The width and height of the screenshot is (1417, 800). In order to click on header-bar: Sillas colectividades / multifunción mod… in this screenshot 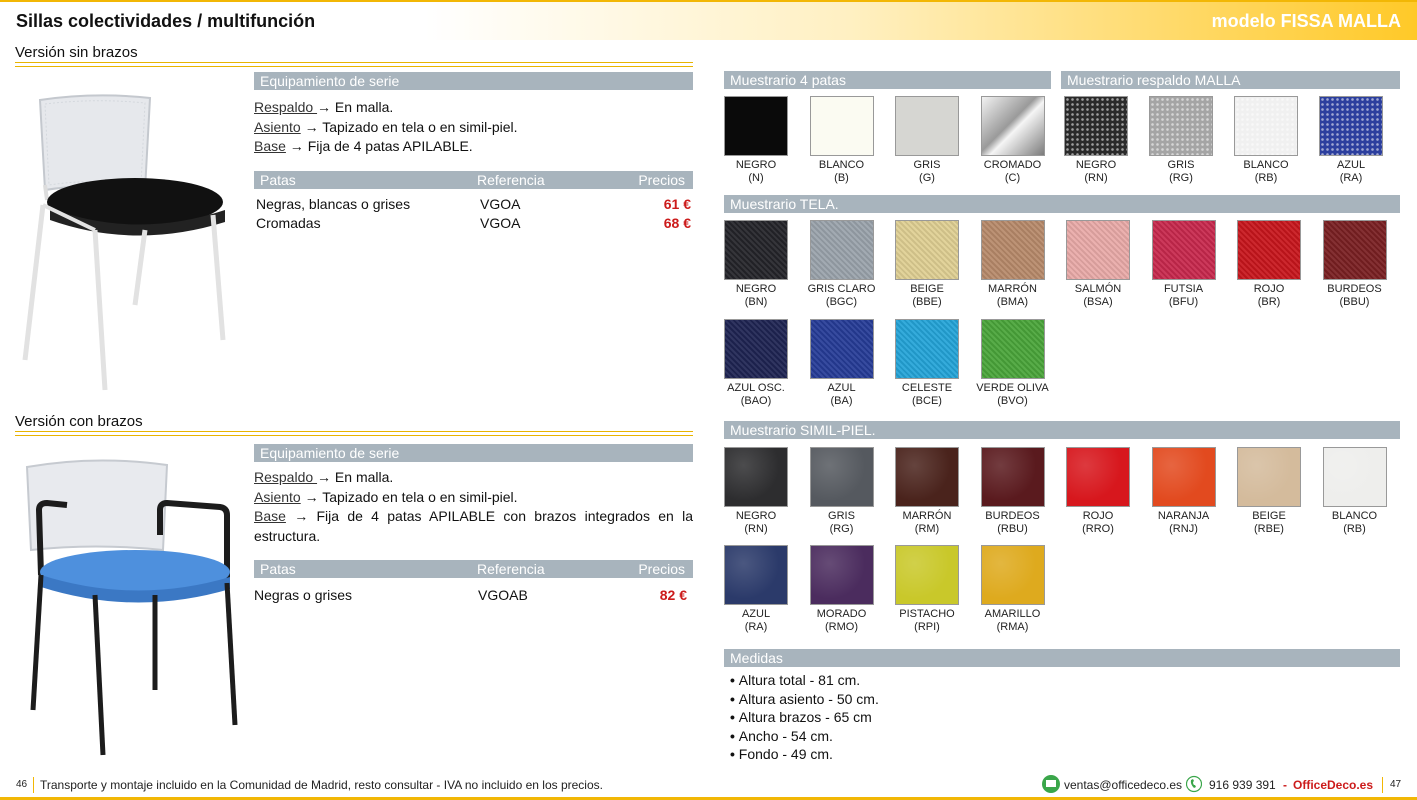, I will do `click(708, 20)`.